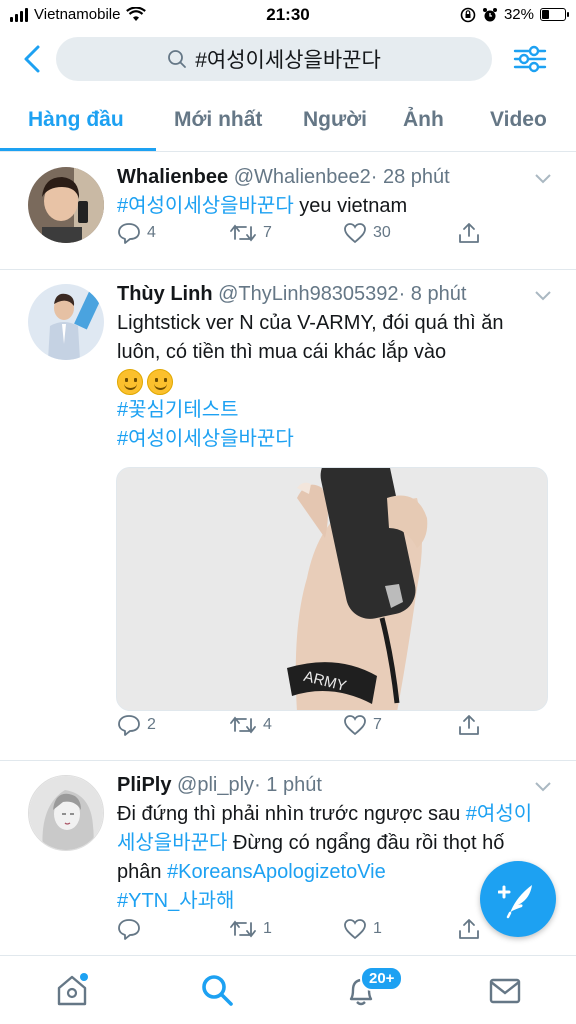 The width and height of the screenshot is (576, 1024). What do you see at coordinates (151, 724) in the screenshot?
I see `reply-count: 2` at bounding box center [151, 724].